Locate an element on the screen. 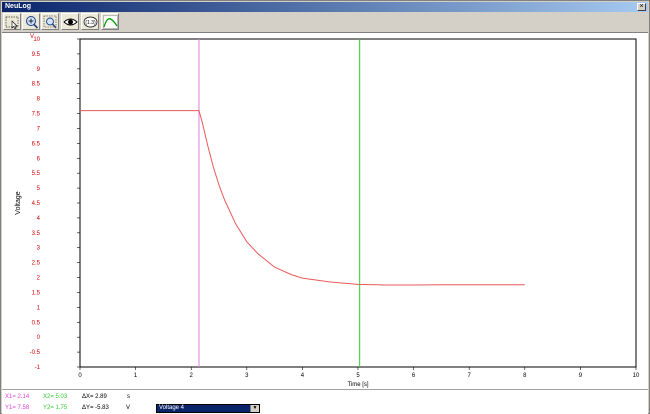 This screenshot has width=650, height=414. y-tick-label: 3 is located at coordinates (39, 249).